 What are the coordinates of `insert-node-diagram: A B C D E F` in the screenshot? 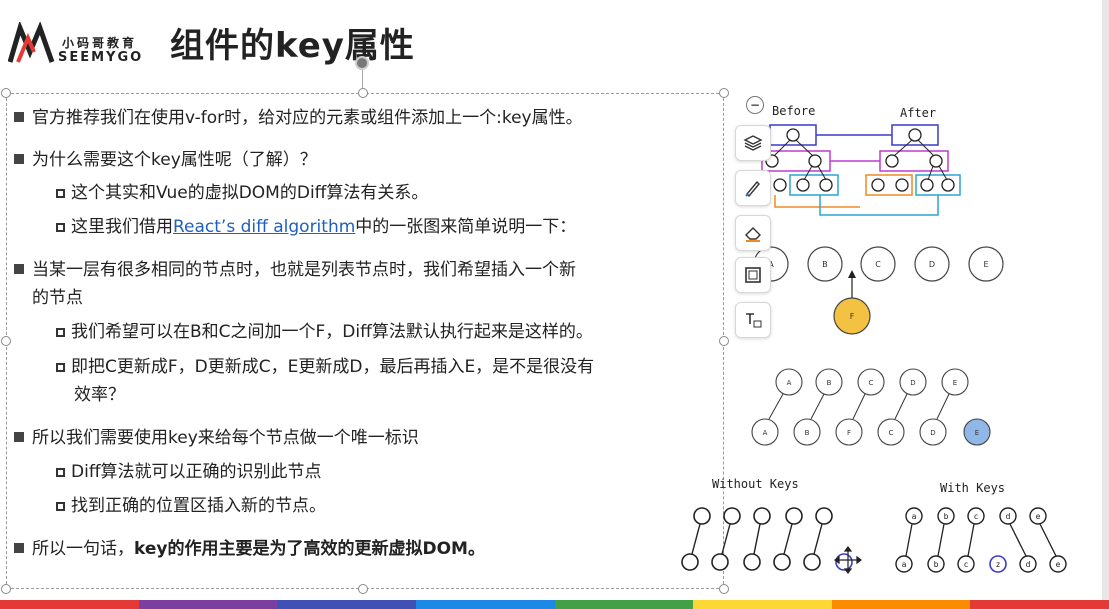 It's located at (878, 290).